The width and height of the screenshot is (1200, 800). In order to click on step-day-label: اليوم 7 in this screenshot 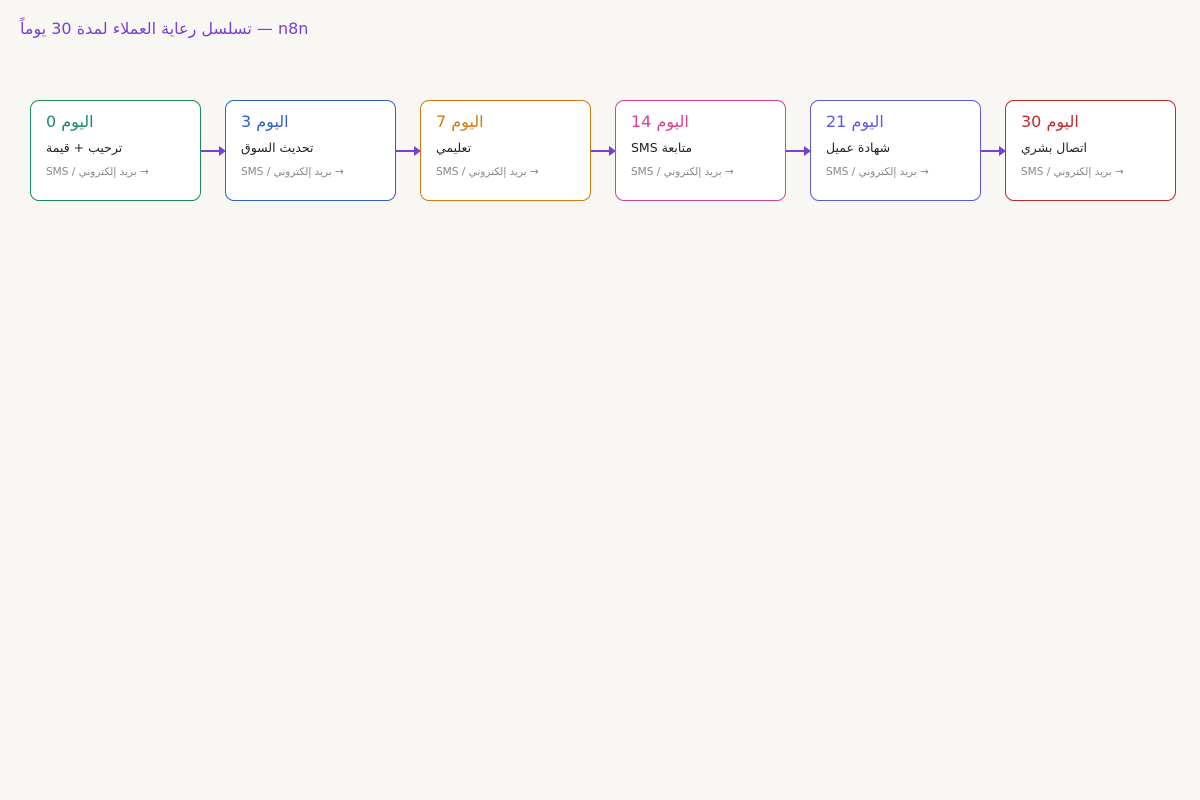, I will do `click(460, 121)`.